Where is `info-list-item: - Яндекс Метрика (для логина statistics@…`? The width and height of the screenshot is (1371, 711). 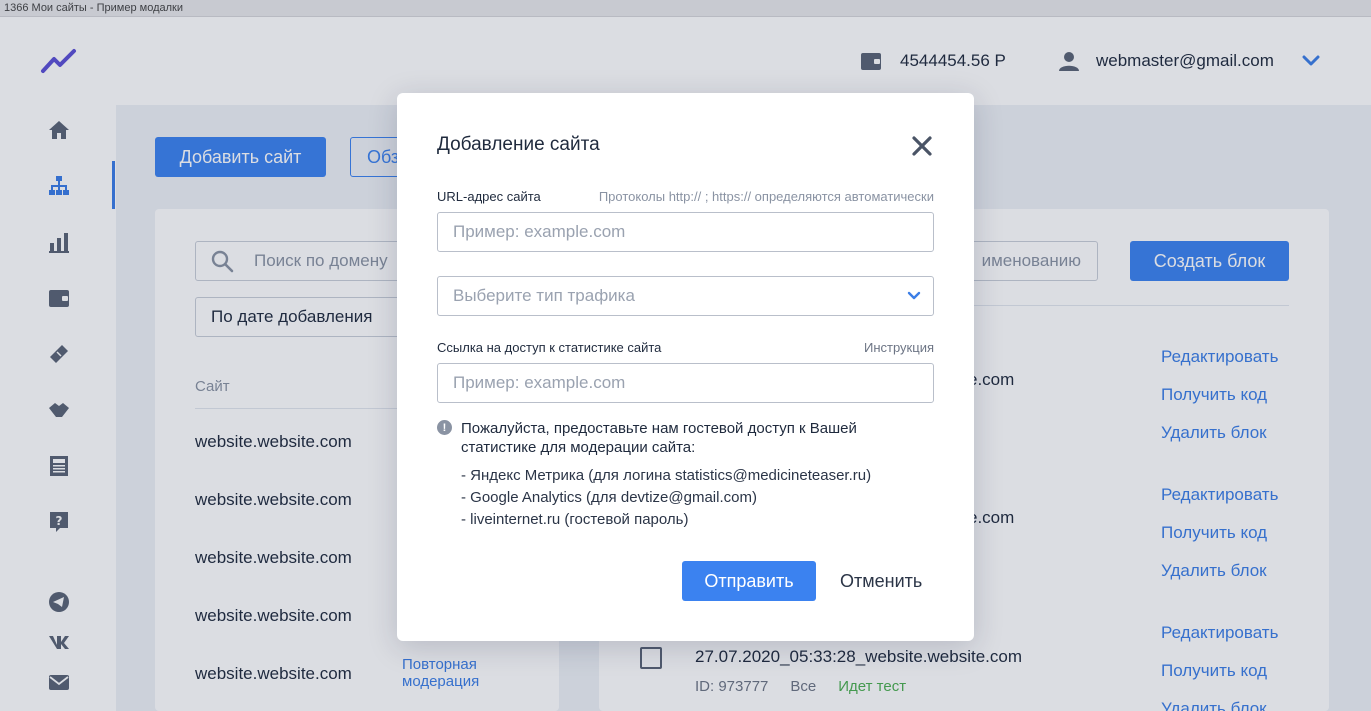 info-list-item: - Яндекс Метрика (для логина statistics@… is located at coordinates (666, 475).